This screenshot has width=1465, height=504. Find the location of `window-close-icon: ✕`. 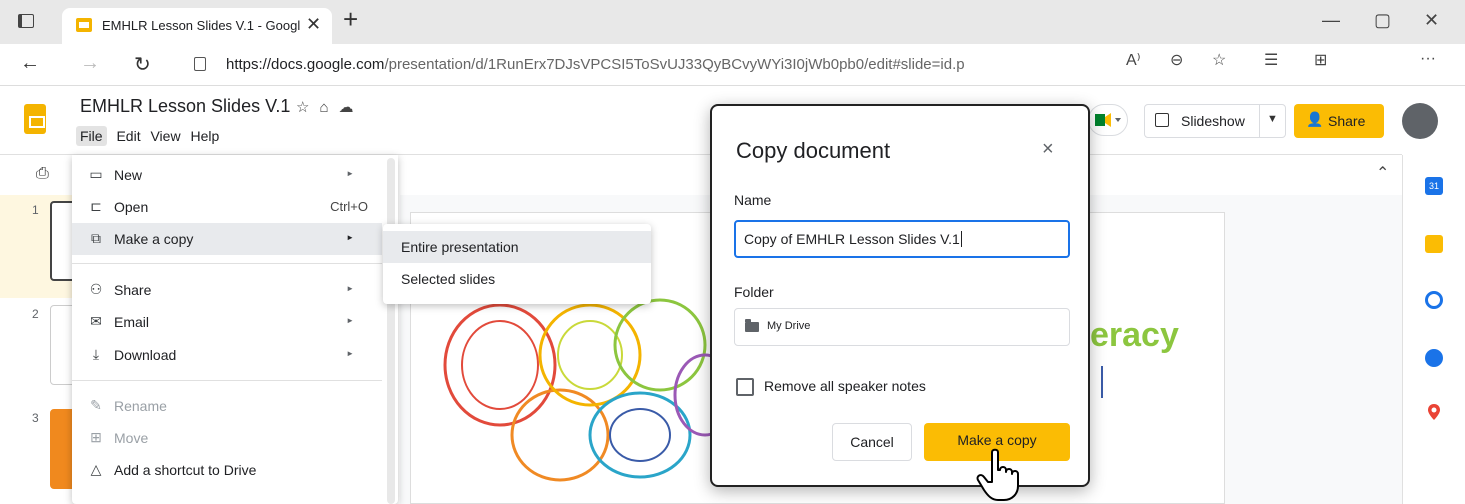

window-close-icon: ✕ is located at coordinates (1431, 20).